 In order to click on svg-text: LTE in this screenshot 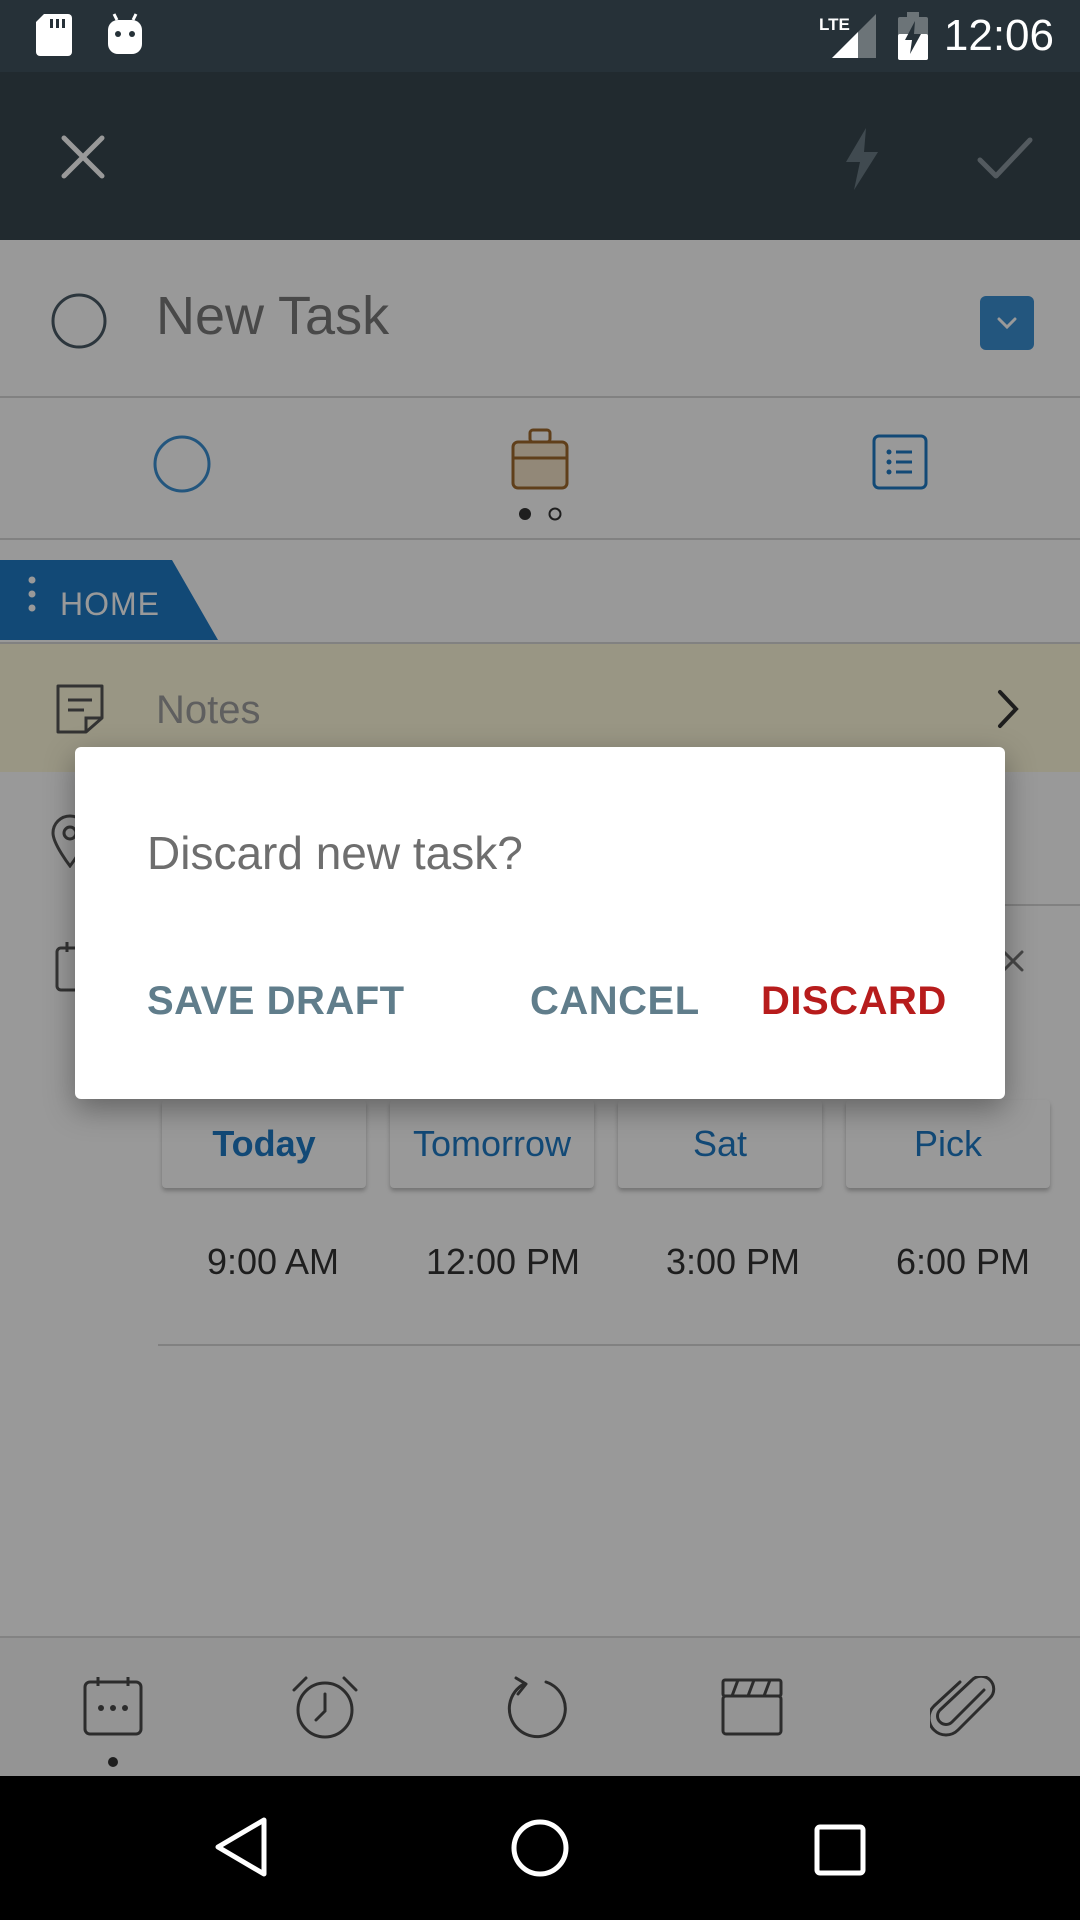, I will do `click(834, 24)`.